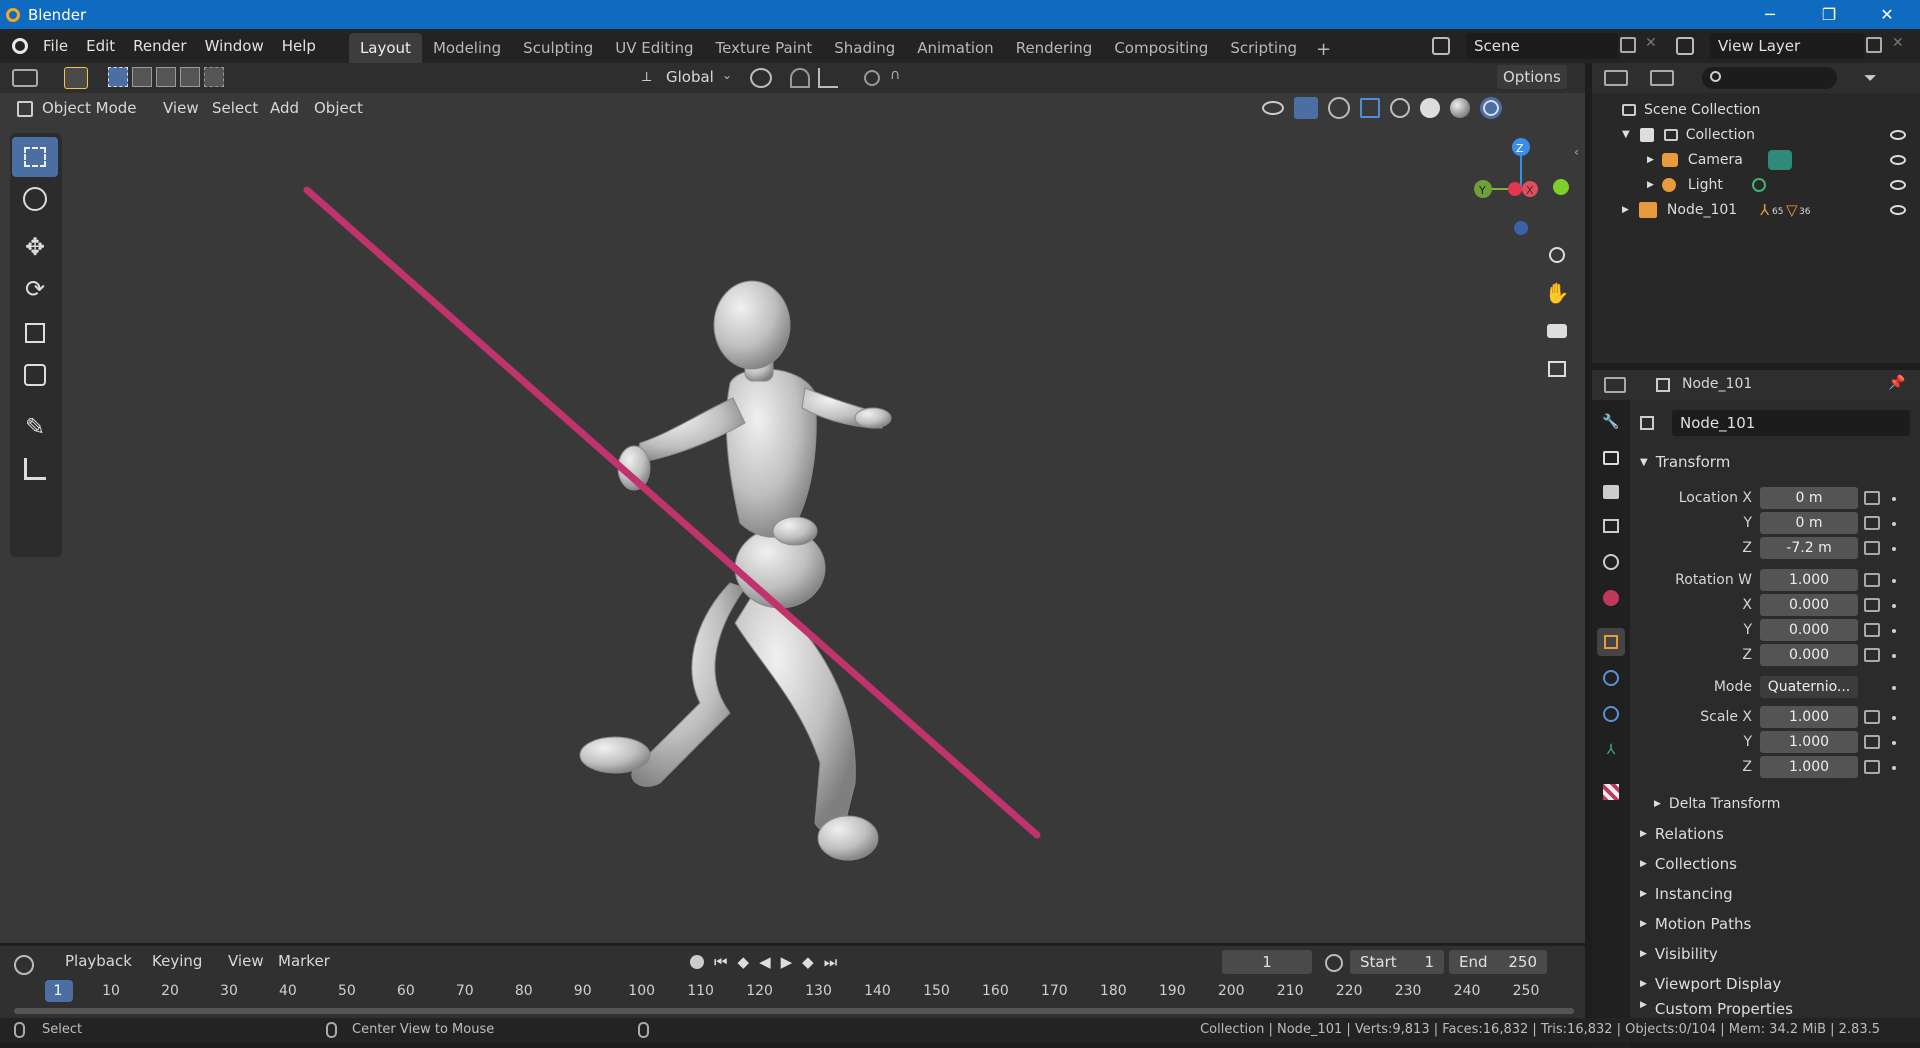 The width and height of the screenshot is (1920, 1048). Describe the element at coordinates (1809, 523) in the screenshot. I see `location-y-field: 0 m` at that location.